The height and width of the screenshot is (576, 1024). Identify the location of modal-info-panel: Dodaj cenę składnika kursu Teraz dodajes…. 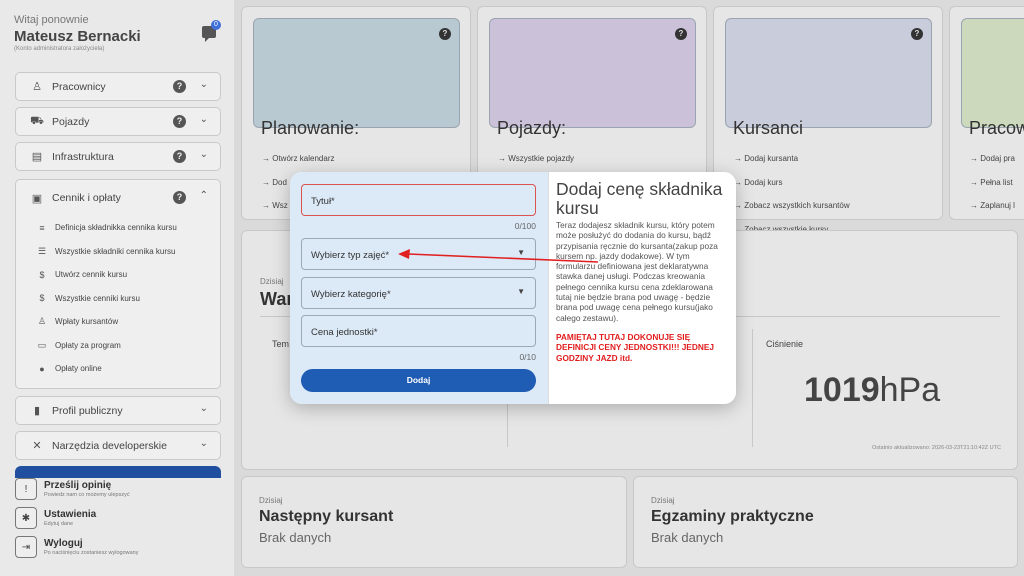
(642, 288).